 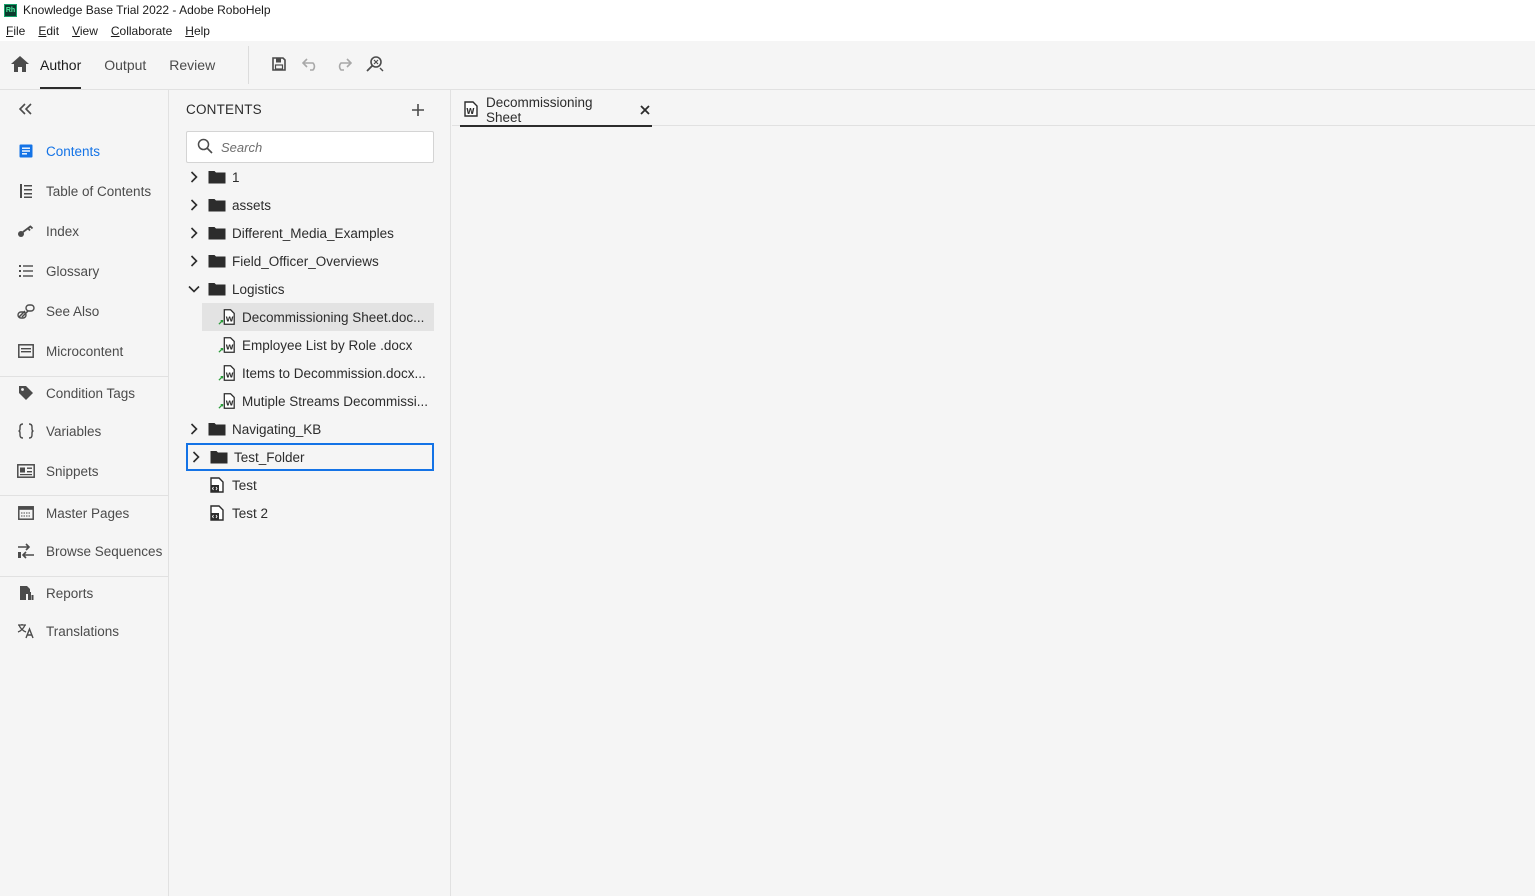 I want to click on search-input, so click(x=321, y=147).